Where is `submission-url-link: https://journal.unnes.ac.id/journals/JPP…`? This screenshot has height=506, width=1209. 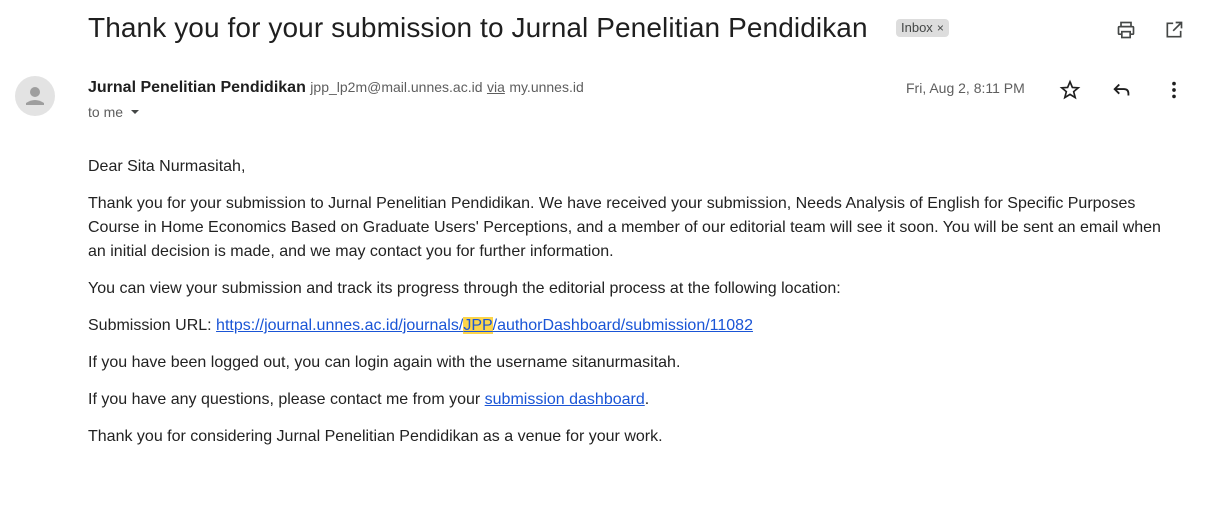
submission-url-link: https://journal.unnes.ac.id/journals/JPP… is located at coordinates (484, 325).